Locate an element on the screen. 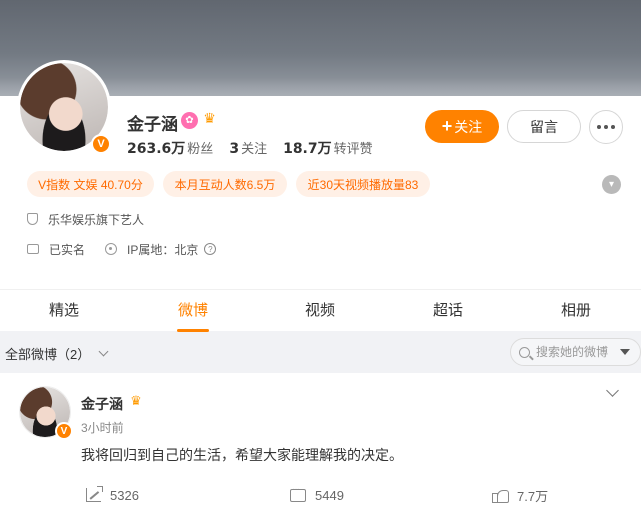 The height and width of the screenshot is (519, 641). stat-following-value: 3 is located at coordinates (234, 149).